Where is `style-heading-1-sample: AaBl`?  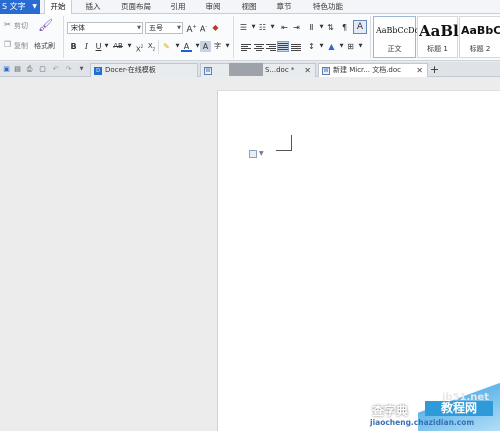 style-heading-1-sample: AaBl is located at coordinates (439, 31).